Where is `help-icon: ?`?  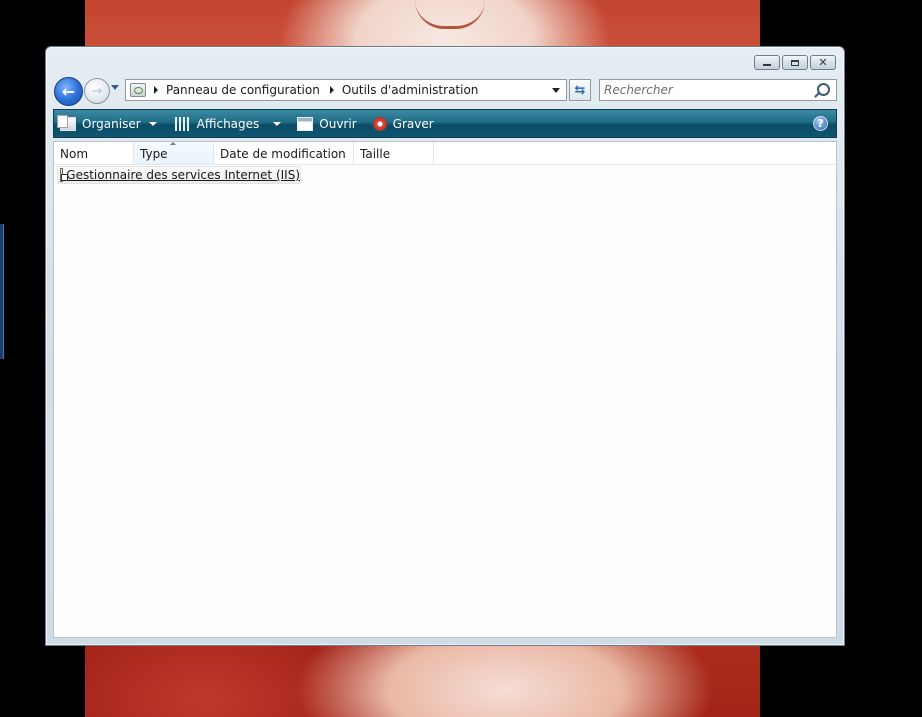 help-icon: ? is located at coordinates (820, 123).